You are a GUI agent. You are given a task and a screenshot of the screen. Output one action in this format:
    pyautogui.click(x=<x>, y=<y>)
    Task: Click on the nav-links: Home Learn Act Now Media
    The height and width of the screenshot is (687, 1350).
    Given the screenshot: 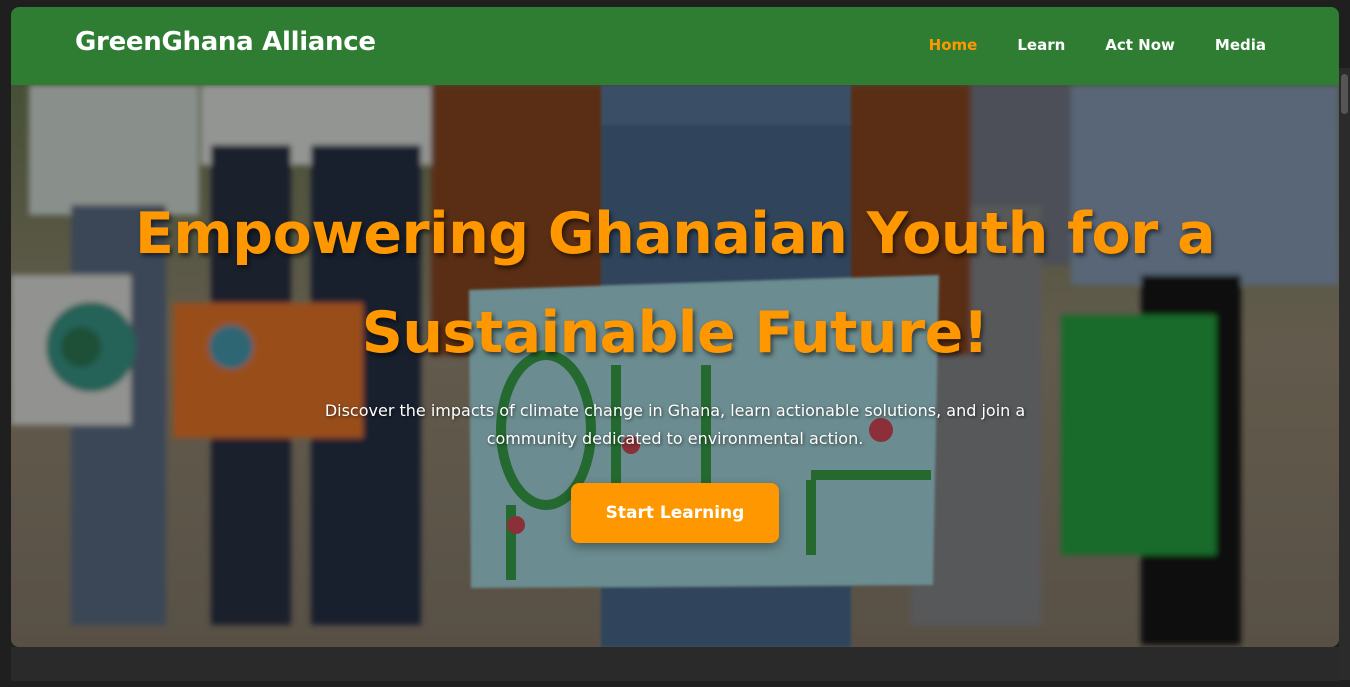 What is the action you would take?
    pyautogui.click(x=1097, y=45)
    